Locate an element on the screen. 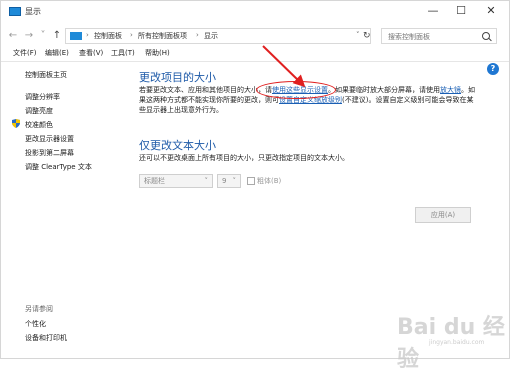  menu-file: 文件(F) is located at coordinates (25, 53).